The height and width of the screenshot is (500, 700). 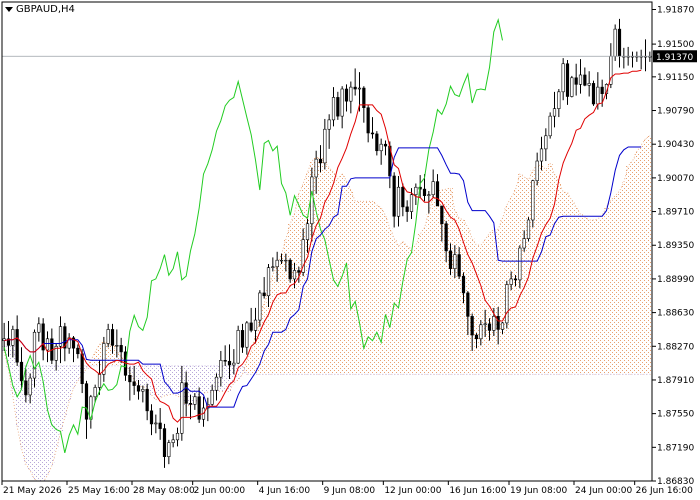 I want to click on x-tick-label: 21 May 2026, so click(x=32, y=491).